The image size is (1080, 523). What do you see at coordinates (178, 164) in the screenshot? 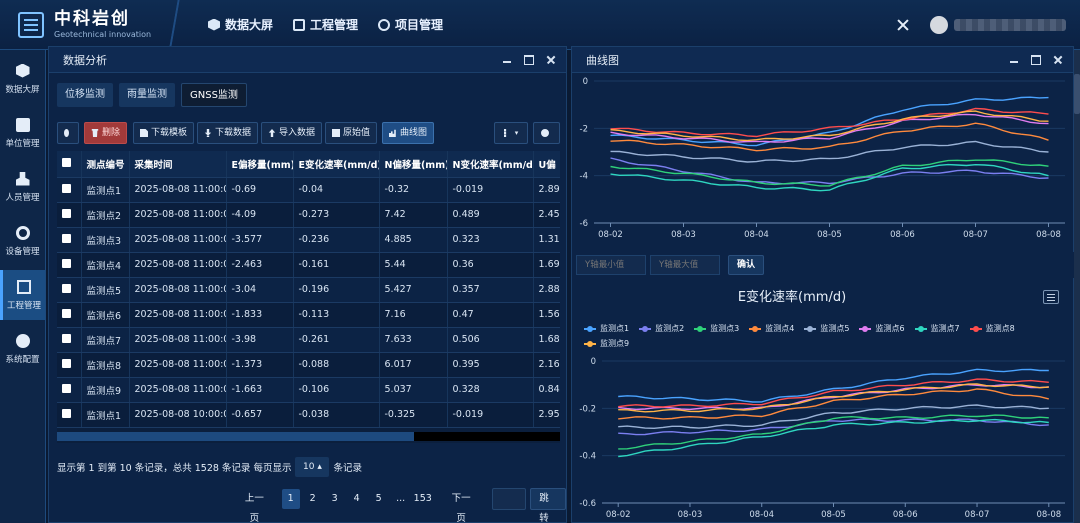
I see `column-header: 采集时间` at bounding box center [178, 164].